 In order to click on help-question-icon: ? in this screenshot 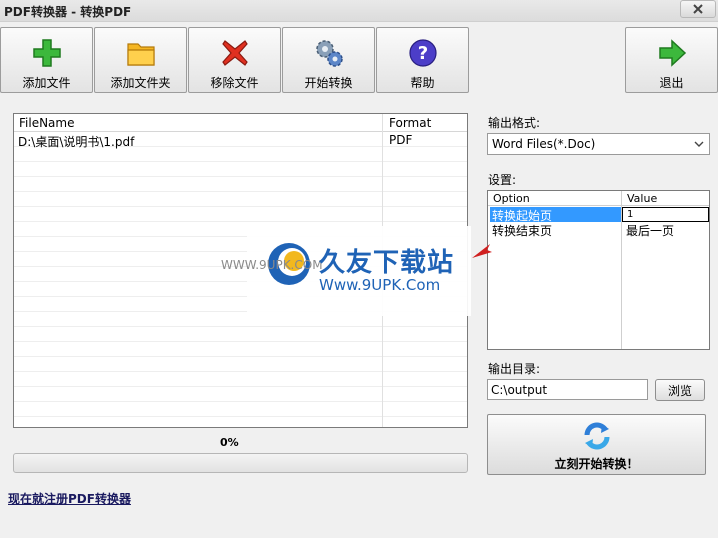, I will do `click(423, 53)`.